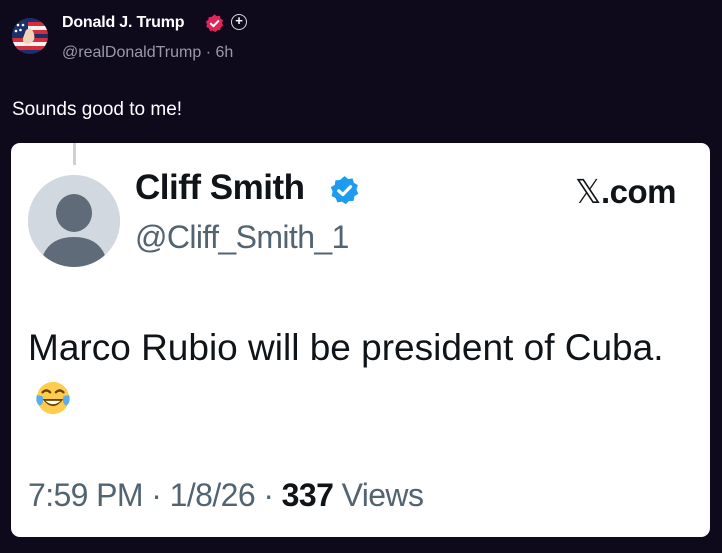  Describe the element at coordinates (225, 52) in the screenshot. I see `post-time: 6h` at that location.